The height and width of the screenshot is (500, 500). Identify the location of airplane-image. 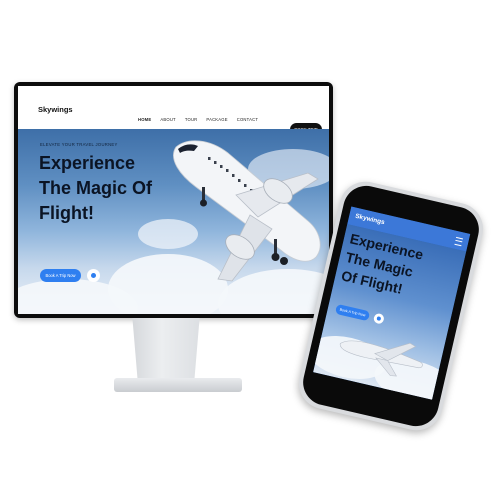
(247, 211).